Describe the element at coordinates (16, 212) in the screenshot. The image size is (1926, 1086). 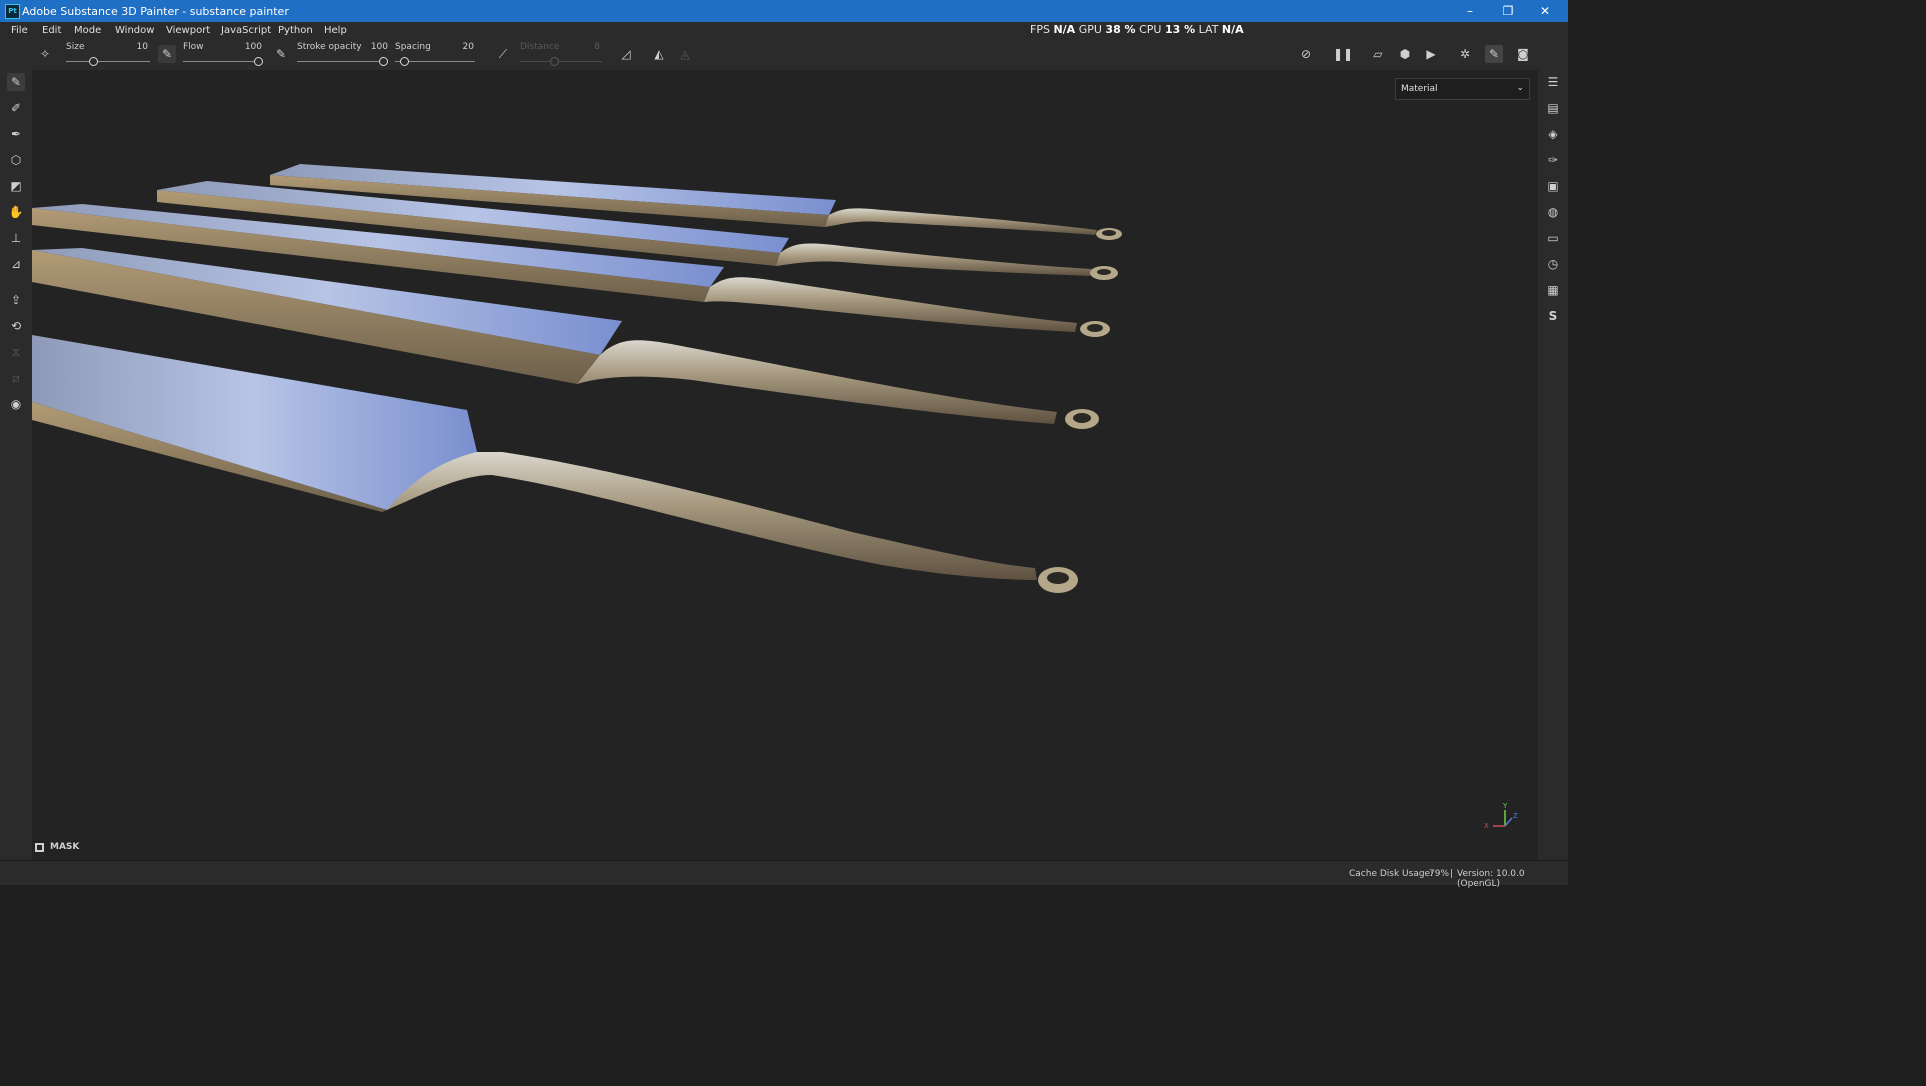
I see `smudge-icon: ✋` at that location.